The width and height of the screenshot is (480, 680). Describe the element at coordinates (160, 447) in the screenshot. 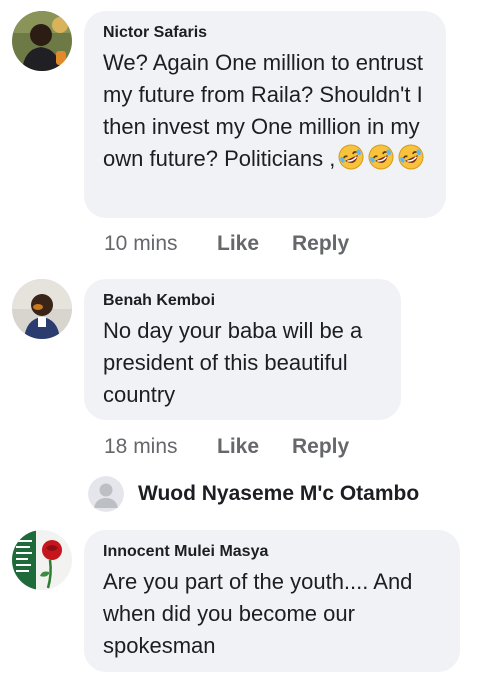

I see `comment-timestamp: 18 mins` at that location.